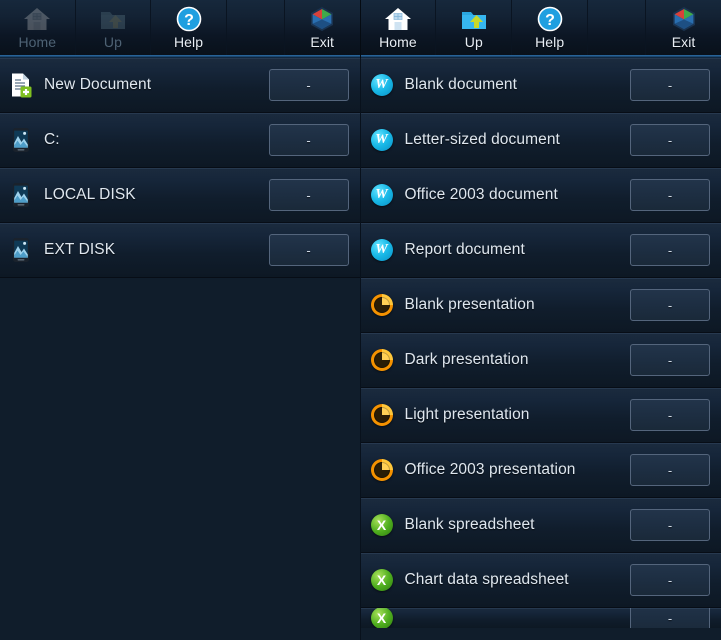  I want to click on right-pane-row: Blank presentation -, so click(540, 305).